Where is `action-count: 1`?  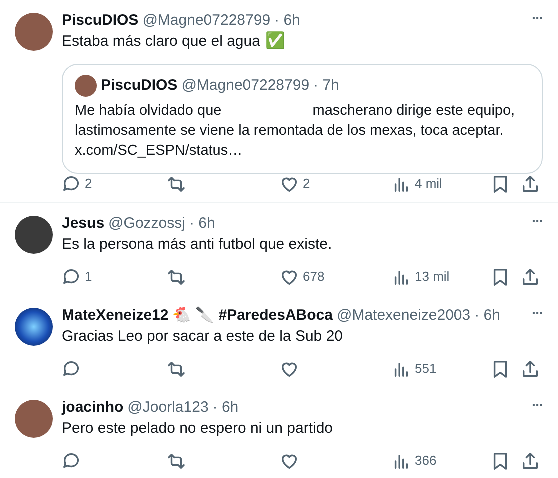
action-count: 1 is located at coordinates (88, 277).